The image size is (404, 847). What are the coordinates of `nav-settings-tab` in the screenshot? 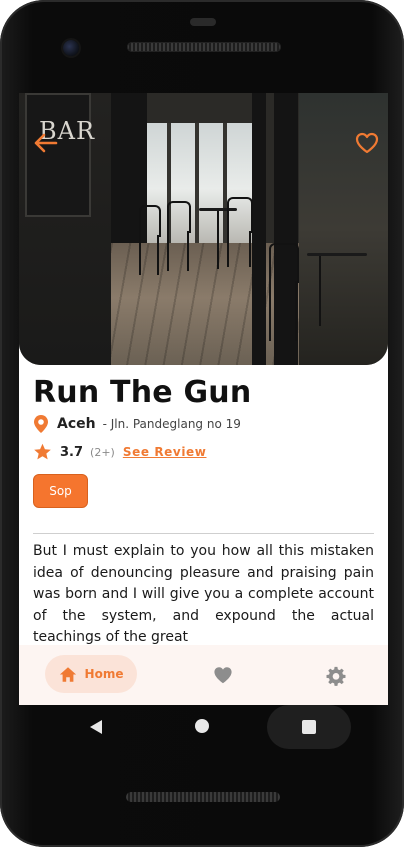 It's located at (336, 676).